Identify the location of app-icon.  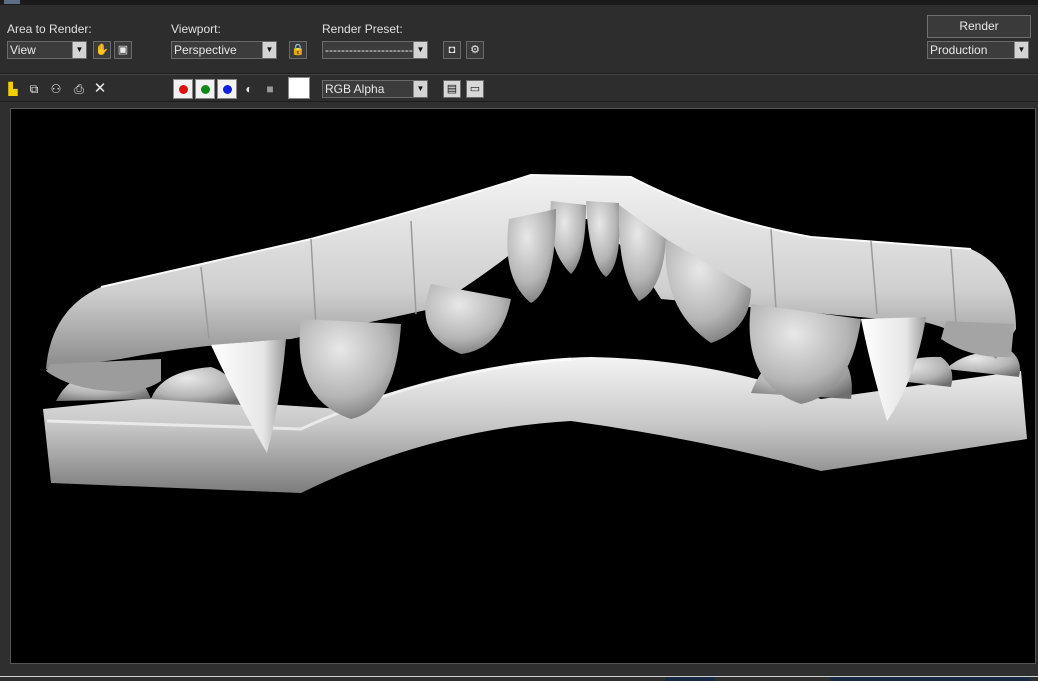
(12, 2).